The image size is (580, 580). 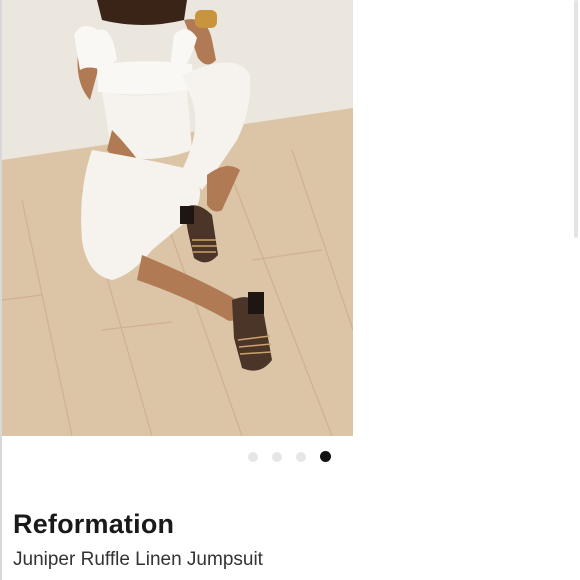 I want to click on carousel-indicator, so click(x=289, y=456).